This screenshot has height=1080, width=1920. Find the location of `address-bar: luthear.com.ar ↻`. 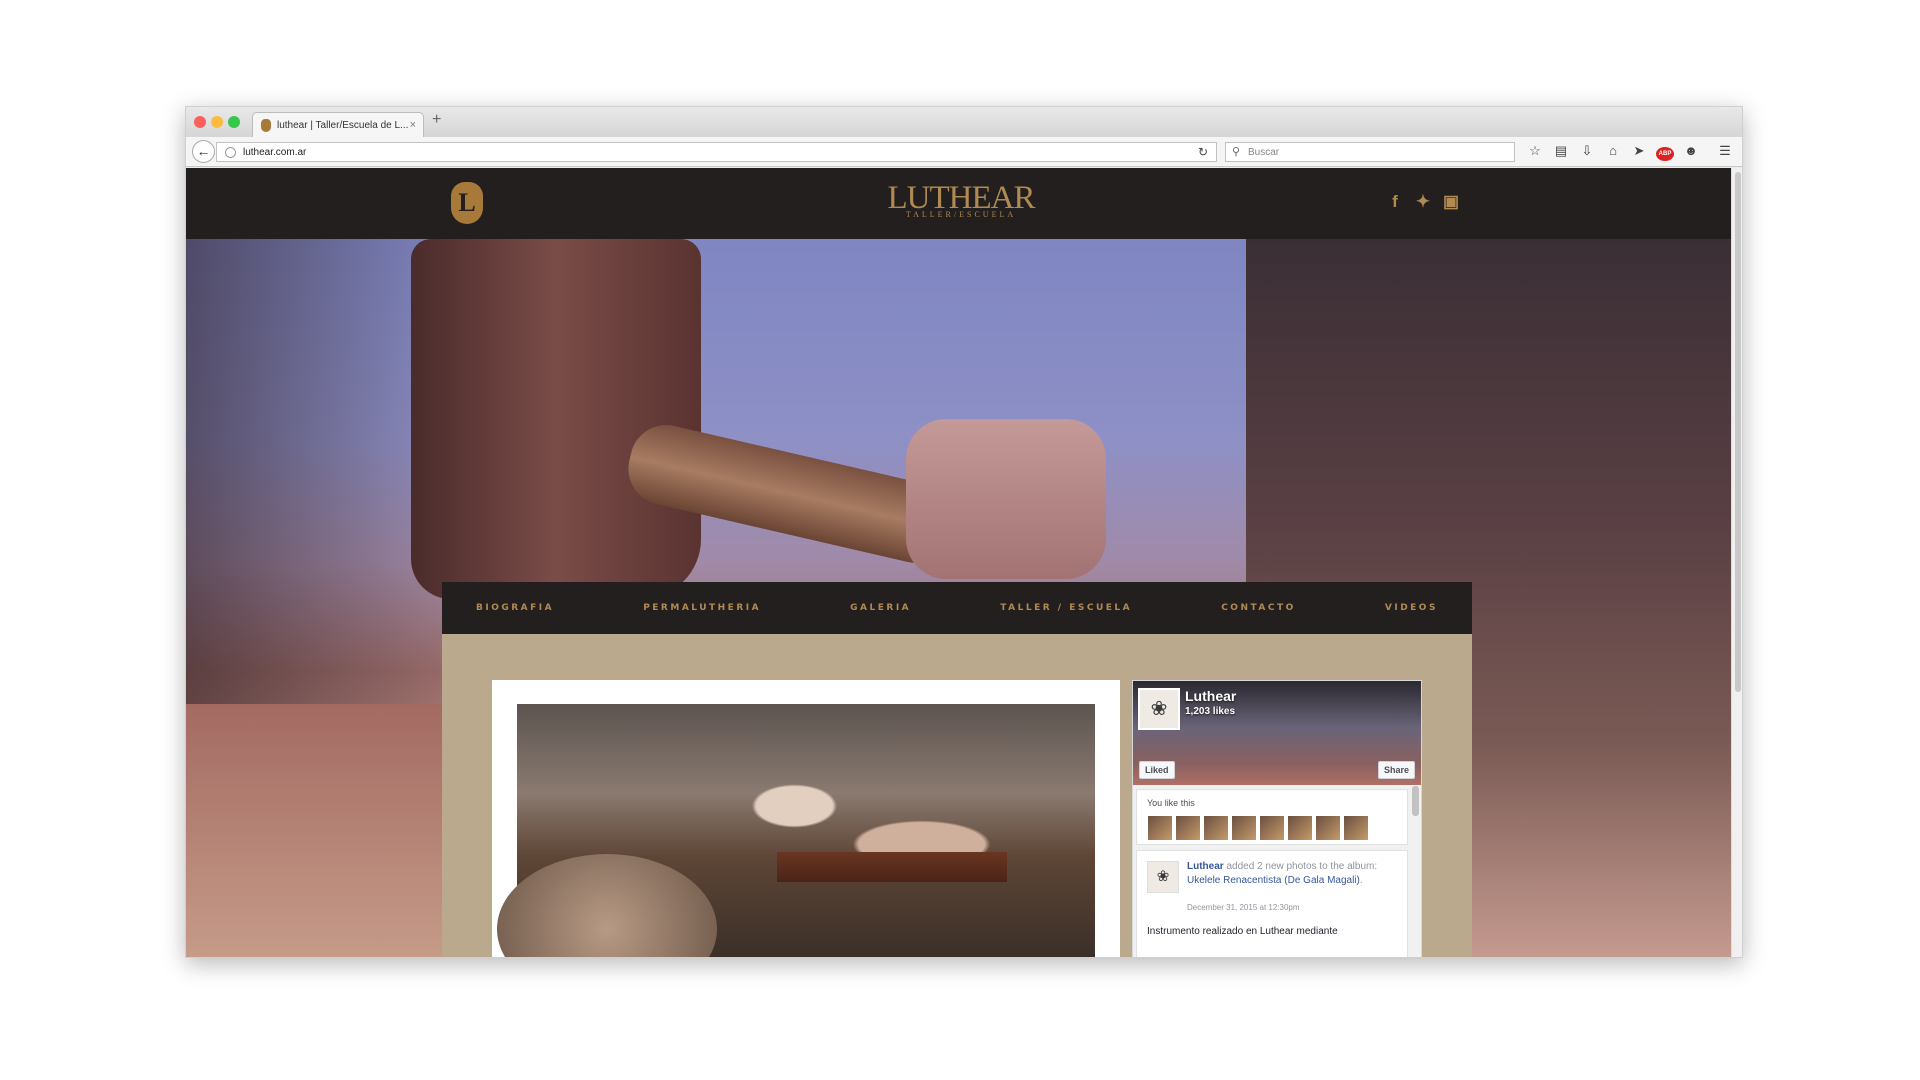

address-bar: luthear.com.ar ↻ is located at coordinates (716, 152).